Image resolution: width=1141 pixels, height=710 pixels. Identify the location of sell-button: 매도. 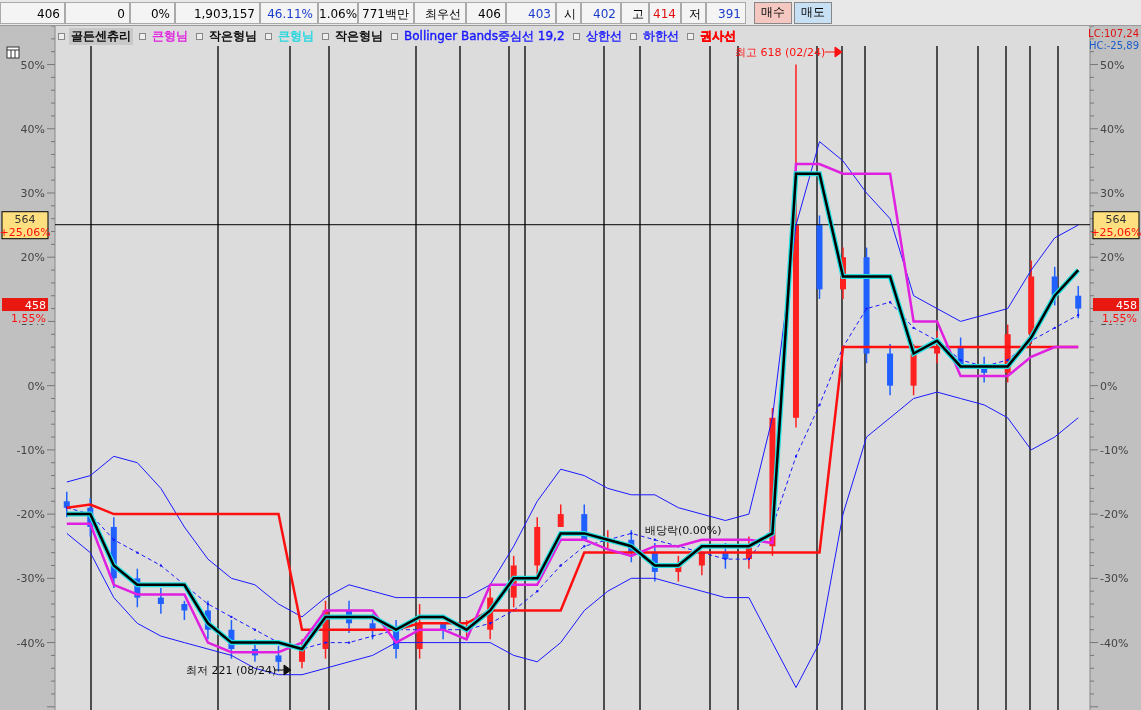
(813, 12).